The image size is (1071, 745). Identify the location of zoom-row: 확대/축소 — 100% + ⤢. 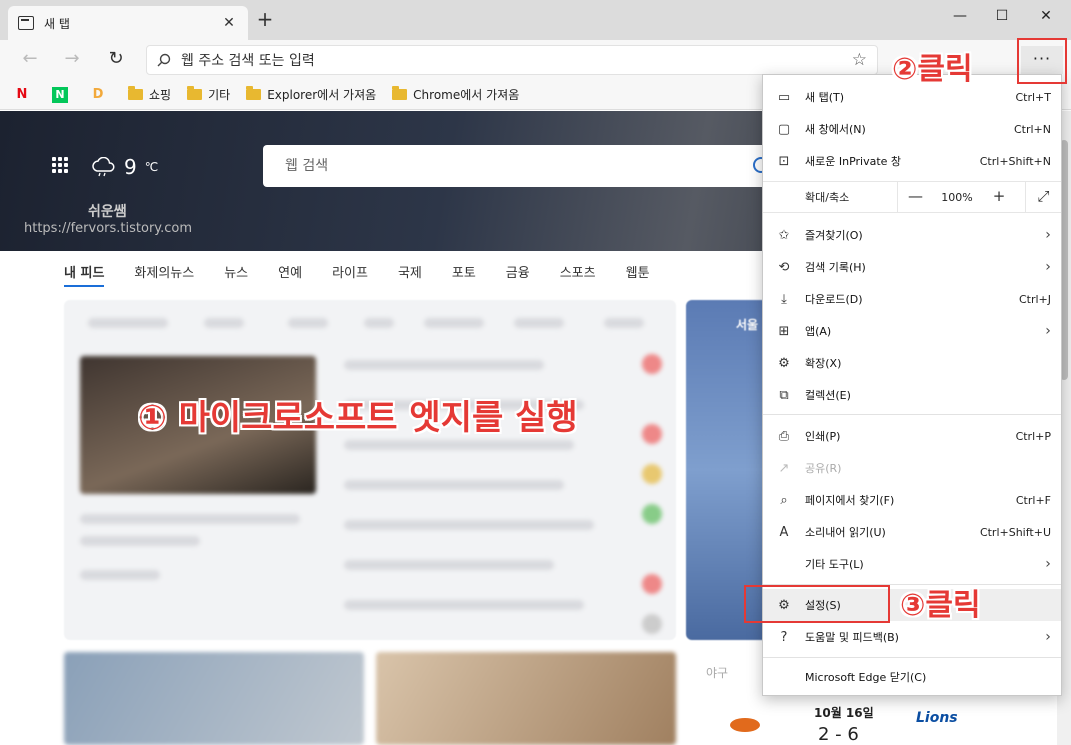
(912, 197).